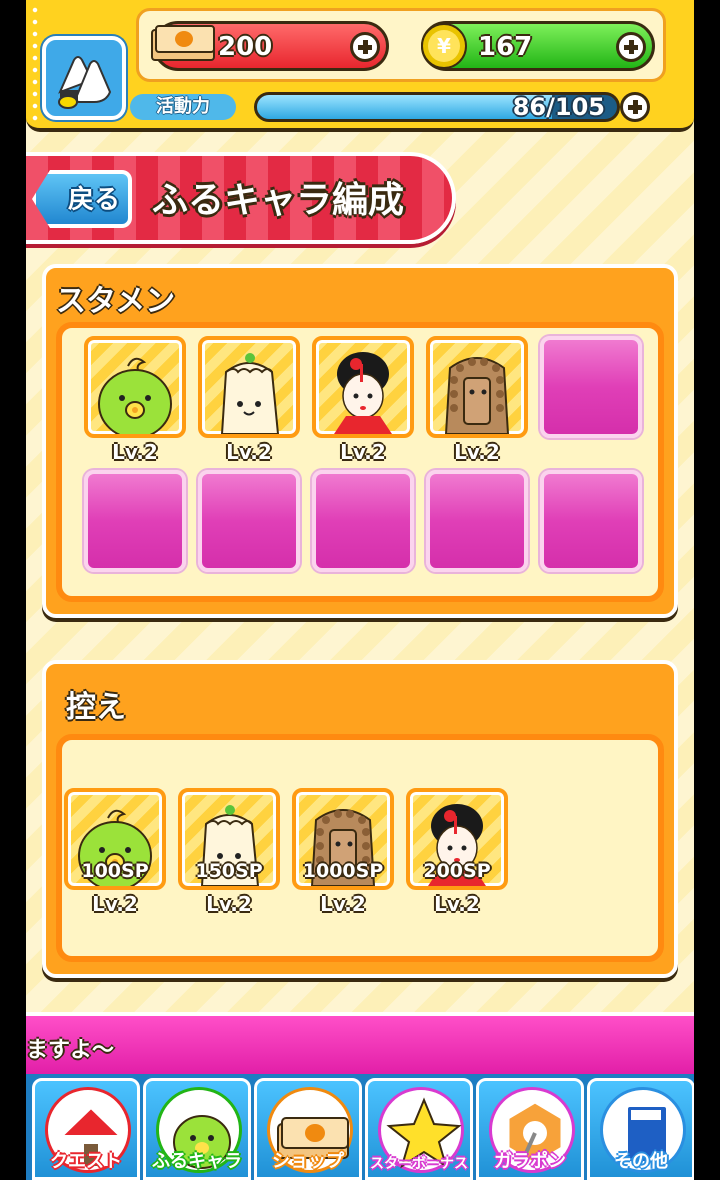 The image size is (720, 1180). I want to click on status-header: 200 ¥ 167 活動力 86/105, so click(360, 66).